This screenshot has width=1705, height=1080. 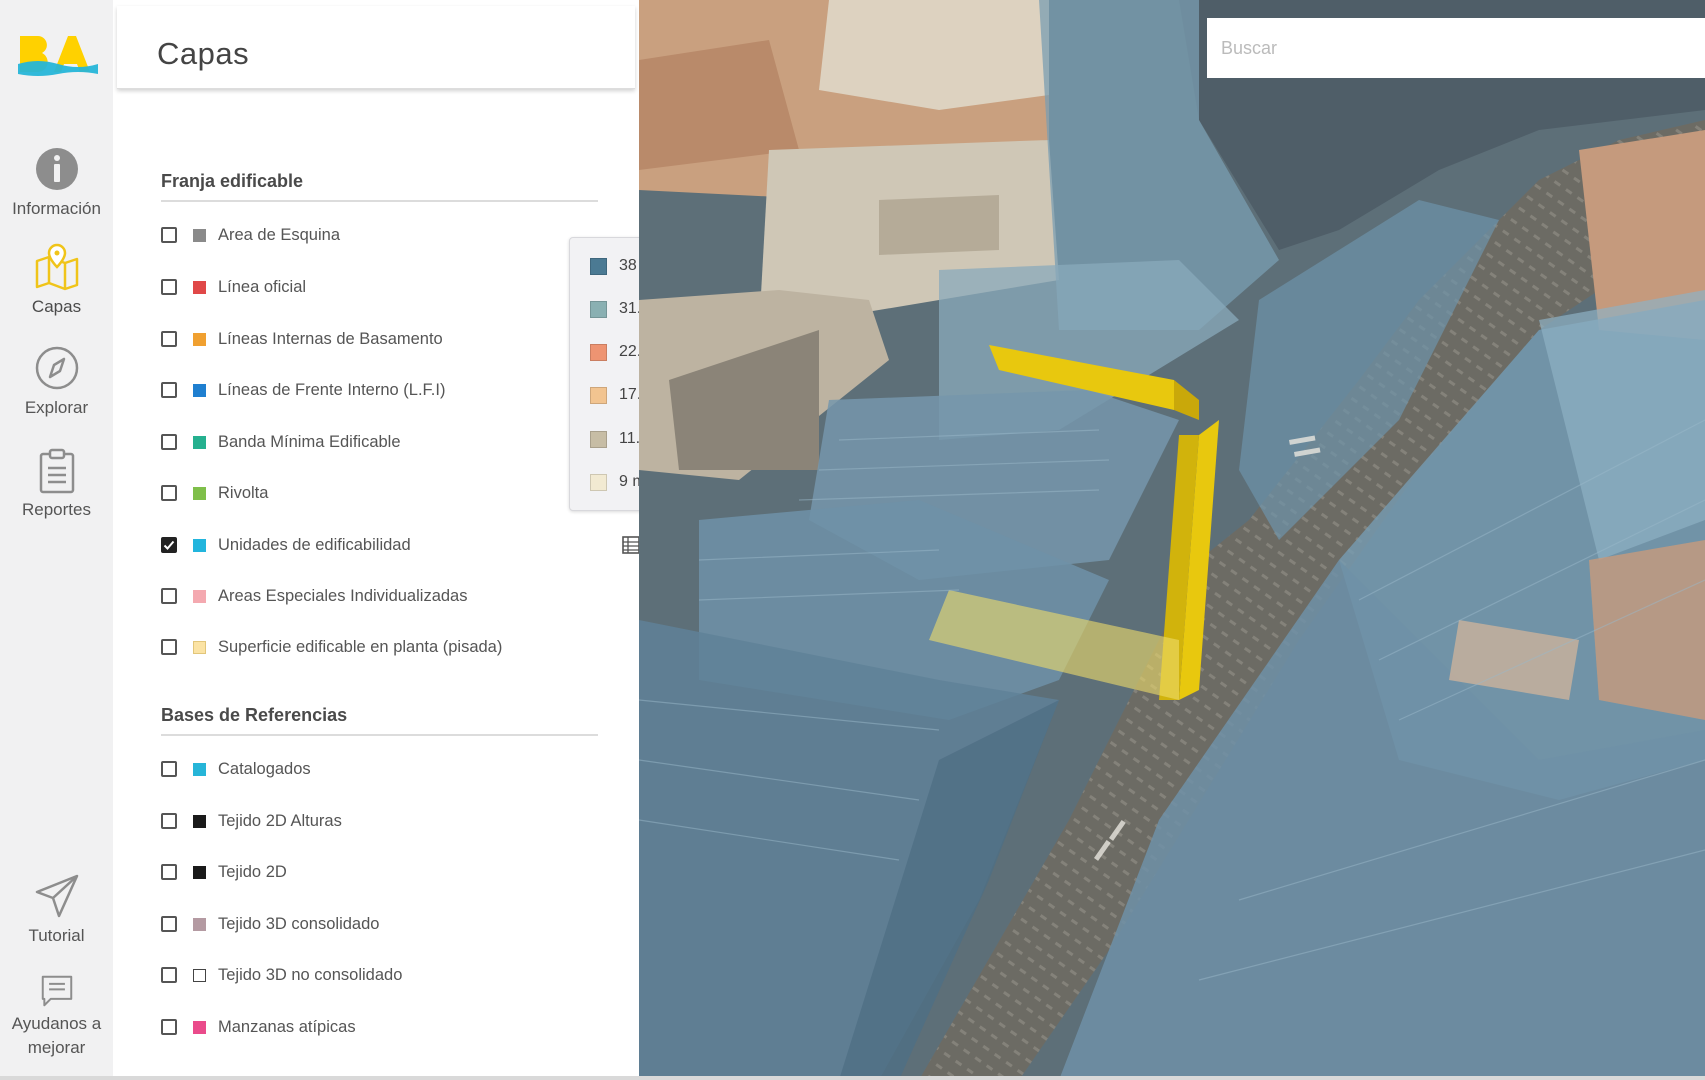 What do you see at coordinates (332, 389) in the screenshot?
I see `layer-label: Líneas de Frente Interno (L.F.I)` at bounding box center [332, 389].